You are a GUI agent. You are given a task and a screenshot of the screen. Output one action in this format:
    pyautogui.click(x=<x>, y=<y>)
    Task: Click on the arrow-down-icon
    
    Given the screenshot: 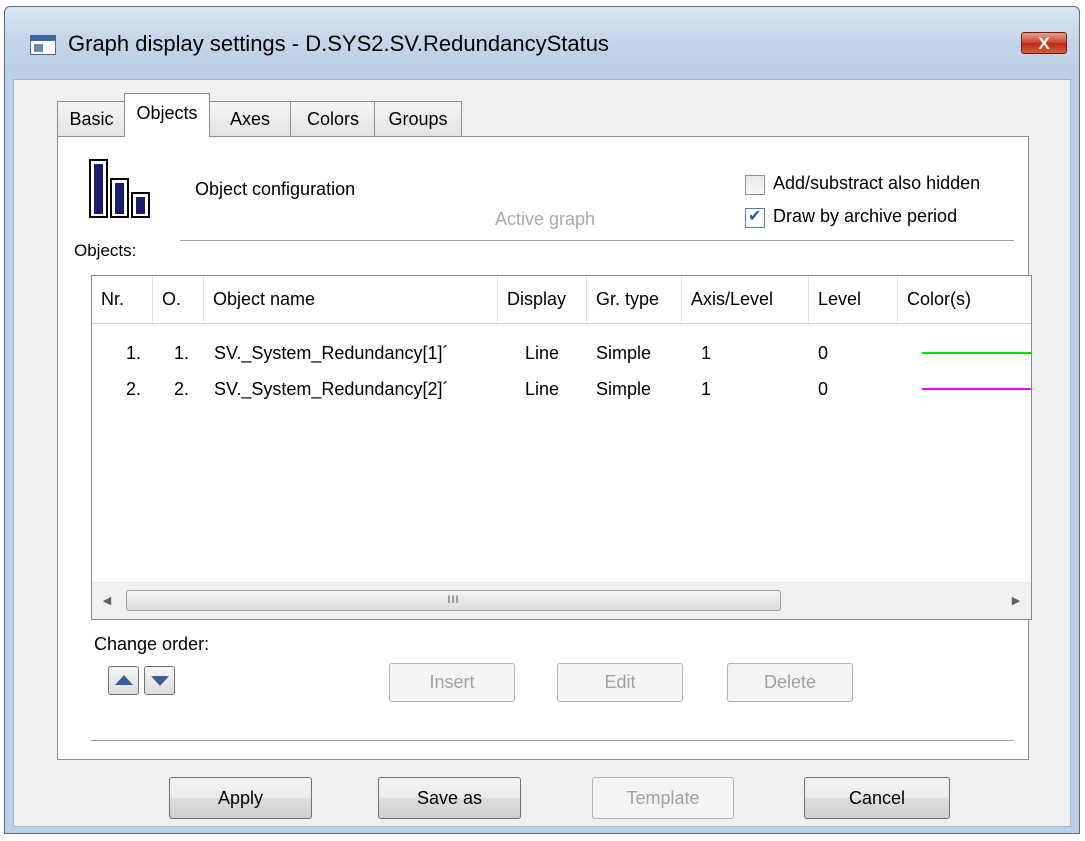 What is the action you would take?
    pyautogui.click(x=160, y=681)
    